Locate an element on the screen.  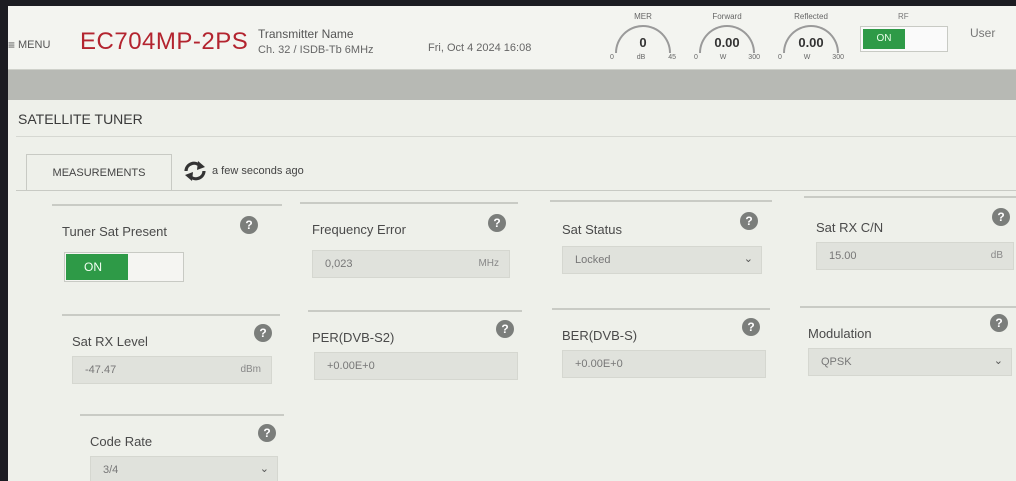
gauge-unit: dB is located at coordinates (641, 57).